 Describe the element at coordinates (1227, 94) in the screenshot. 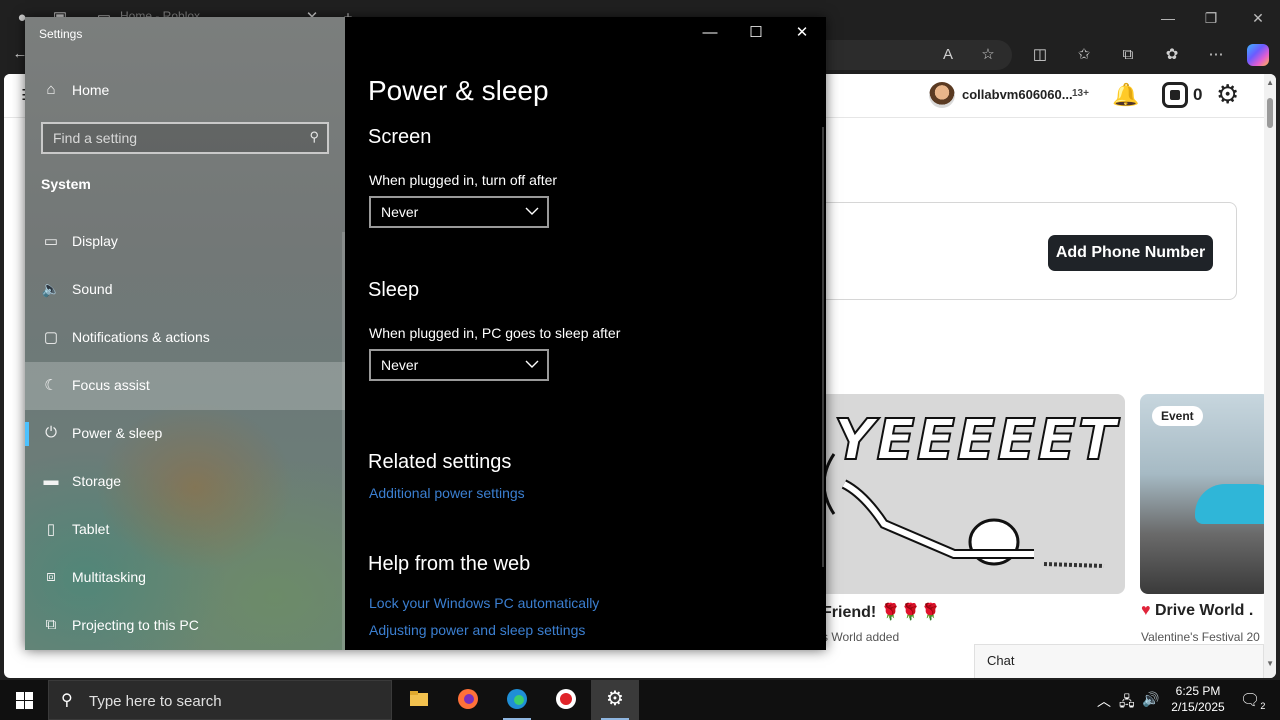

I see `settings-gear-icon: ⚙` at that location.